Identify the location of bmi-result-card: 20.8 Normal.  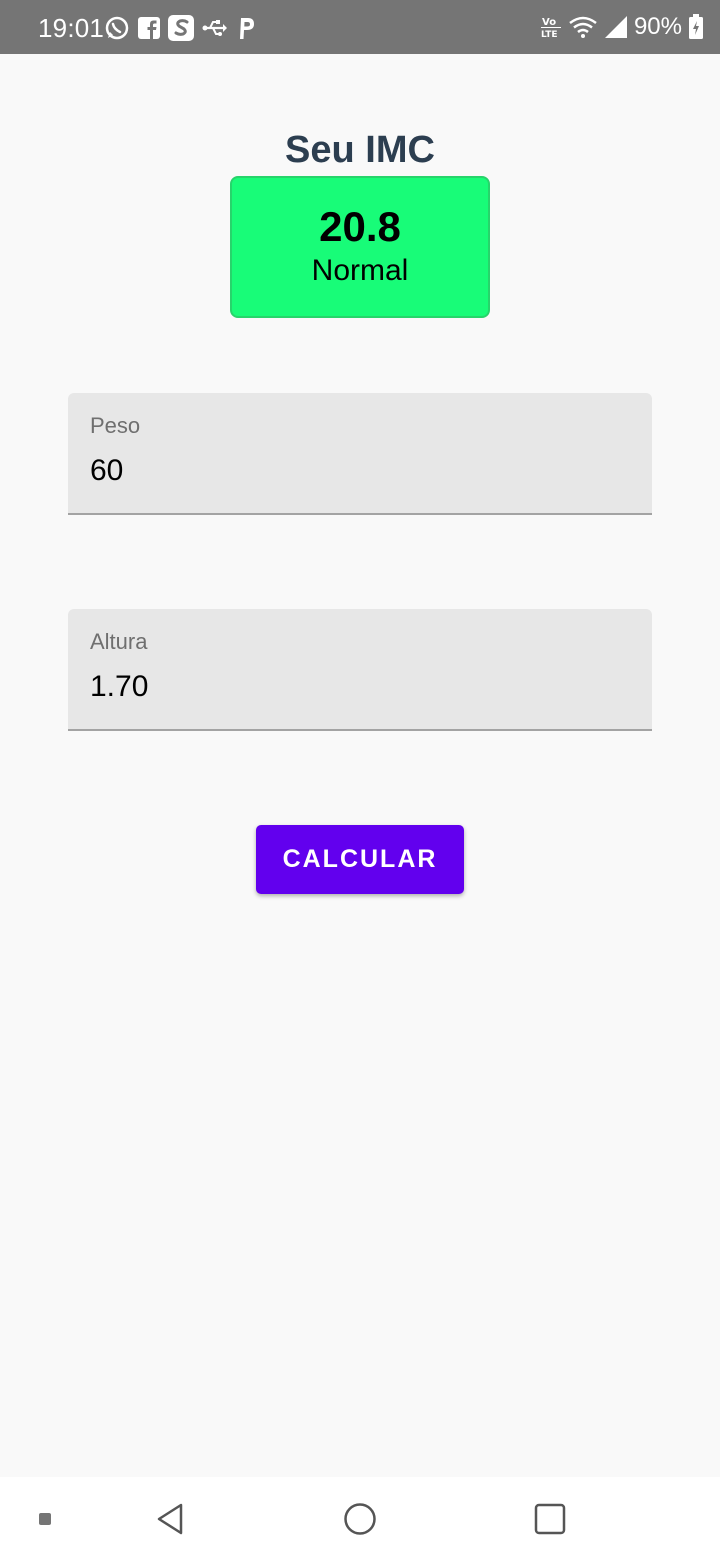
(360, 247).